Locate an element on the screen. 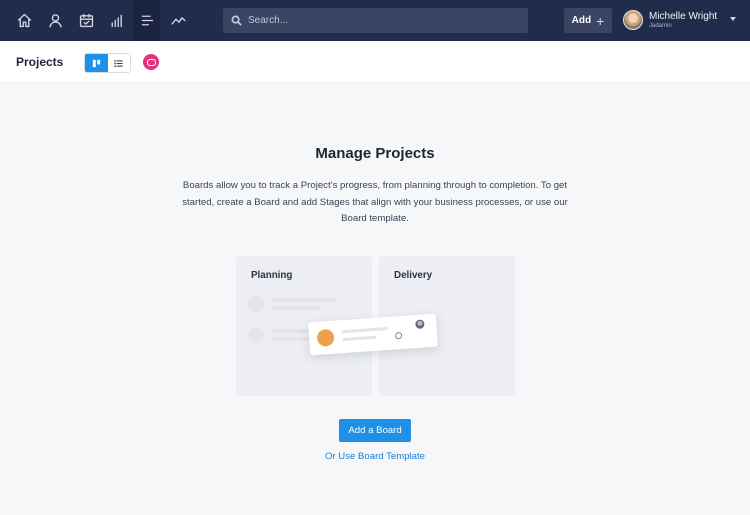 The image size is (750, 515). illustration-column-label: Planning is located at coordinates (272, 275).